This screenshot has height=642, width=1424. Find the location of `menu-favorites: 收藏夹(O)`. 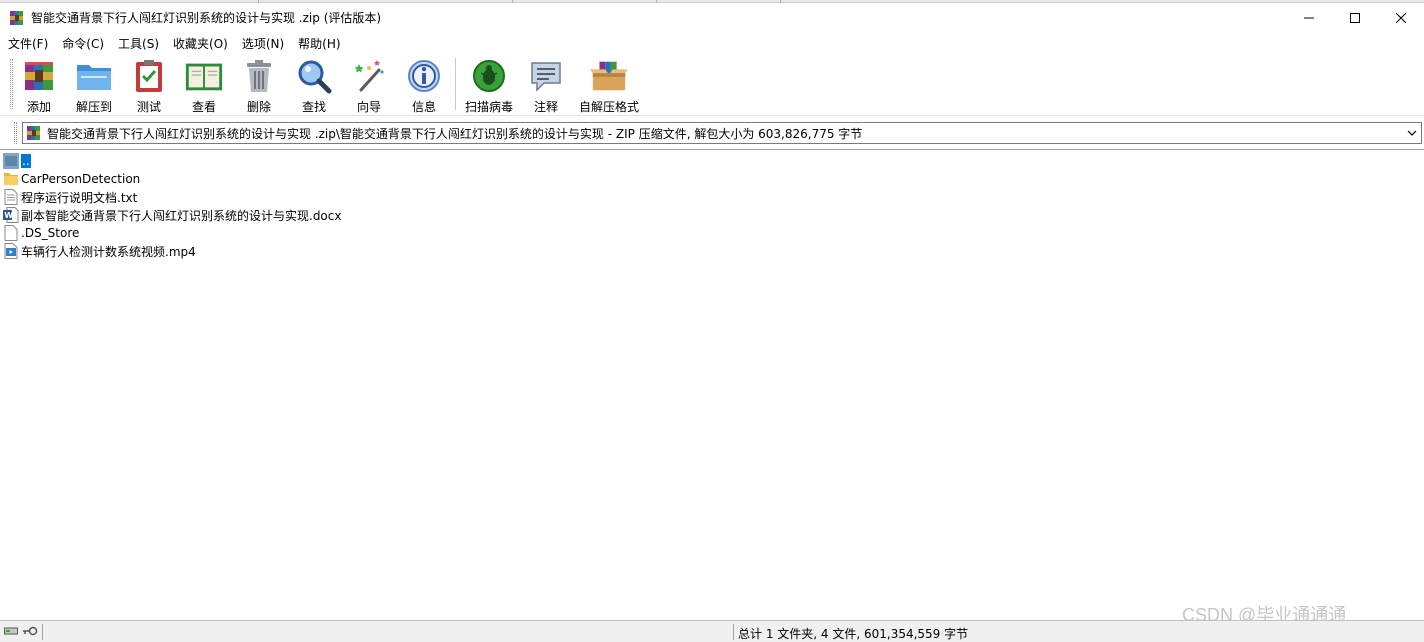

menu-favorites: 收藏夹(O) is located at coordinates (200, 43).